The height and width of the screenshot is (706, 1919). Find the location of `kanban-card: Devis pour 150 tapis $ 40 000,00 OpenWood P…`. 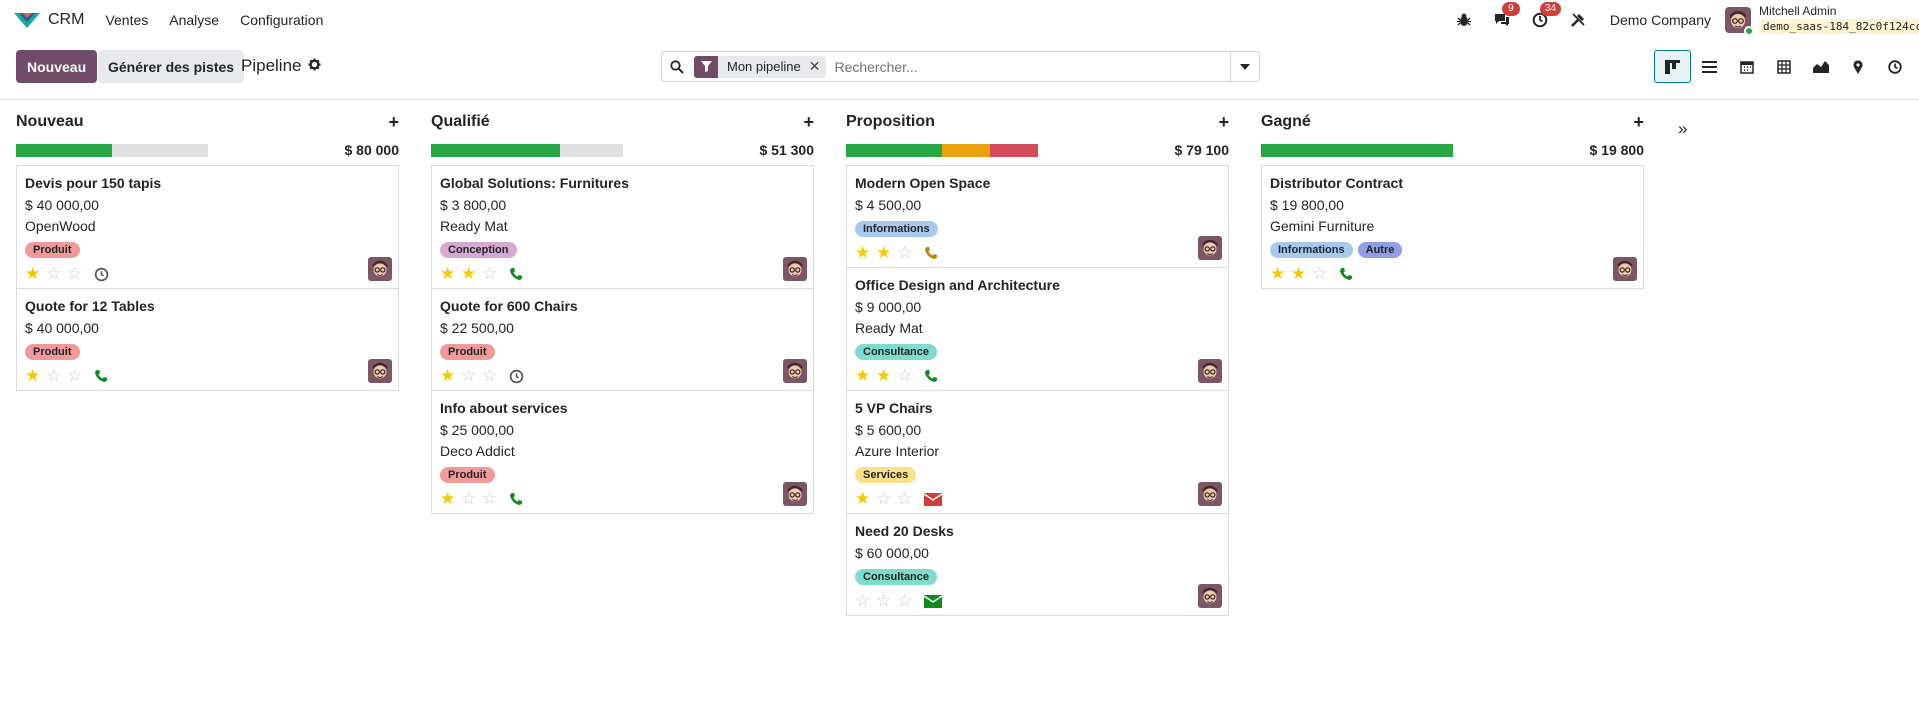

kanban-card: Devis pour 150 tapis $ 40 000,00 OpenWood P… is located at coordinates (207, 227).